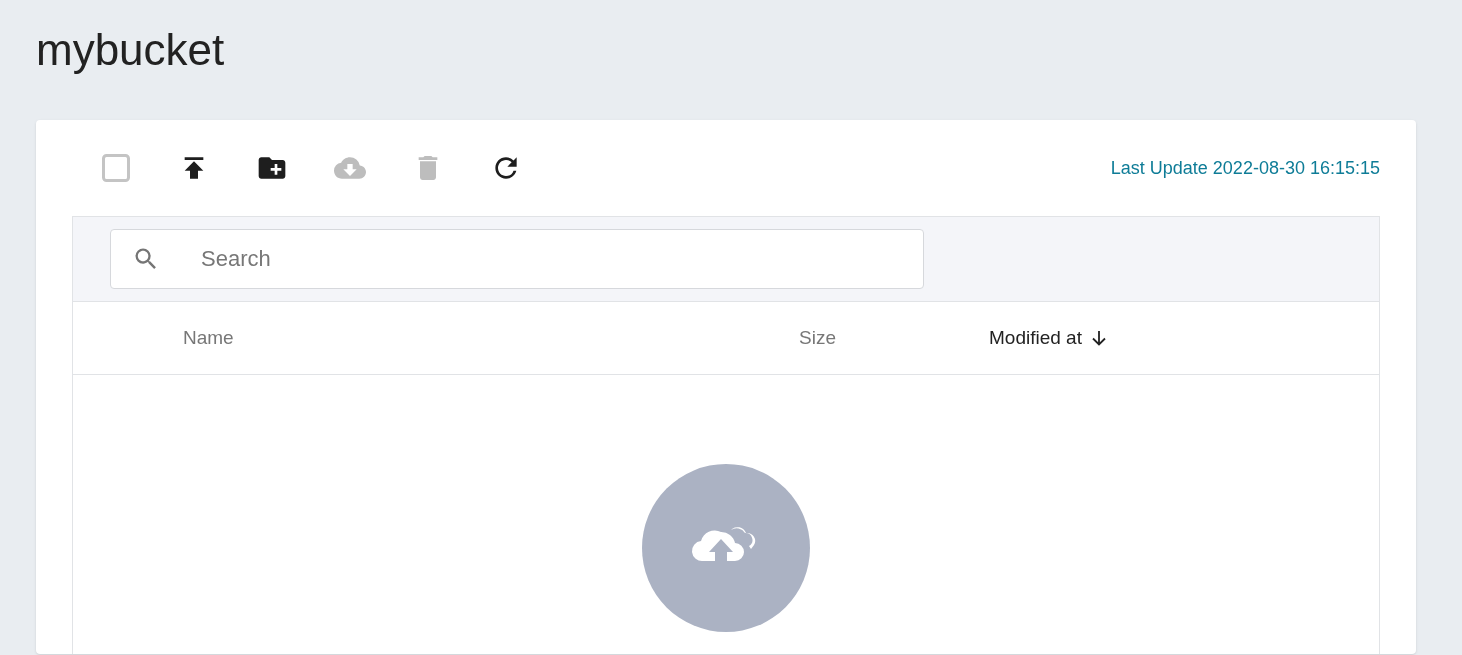 The height and width of the screenshot is (655, 1462). What do you see at coordinates (130, 50) in the screenshot?
I see `page-title: mybucket` at bounding box center [130, 50].